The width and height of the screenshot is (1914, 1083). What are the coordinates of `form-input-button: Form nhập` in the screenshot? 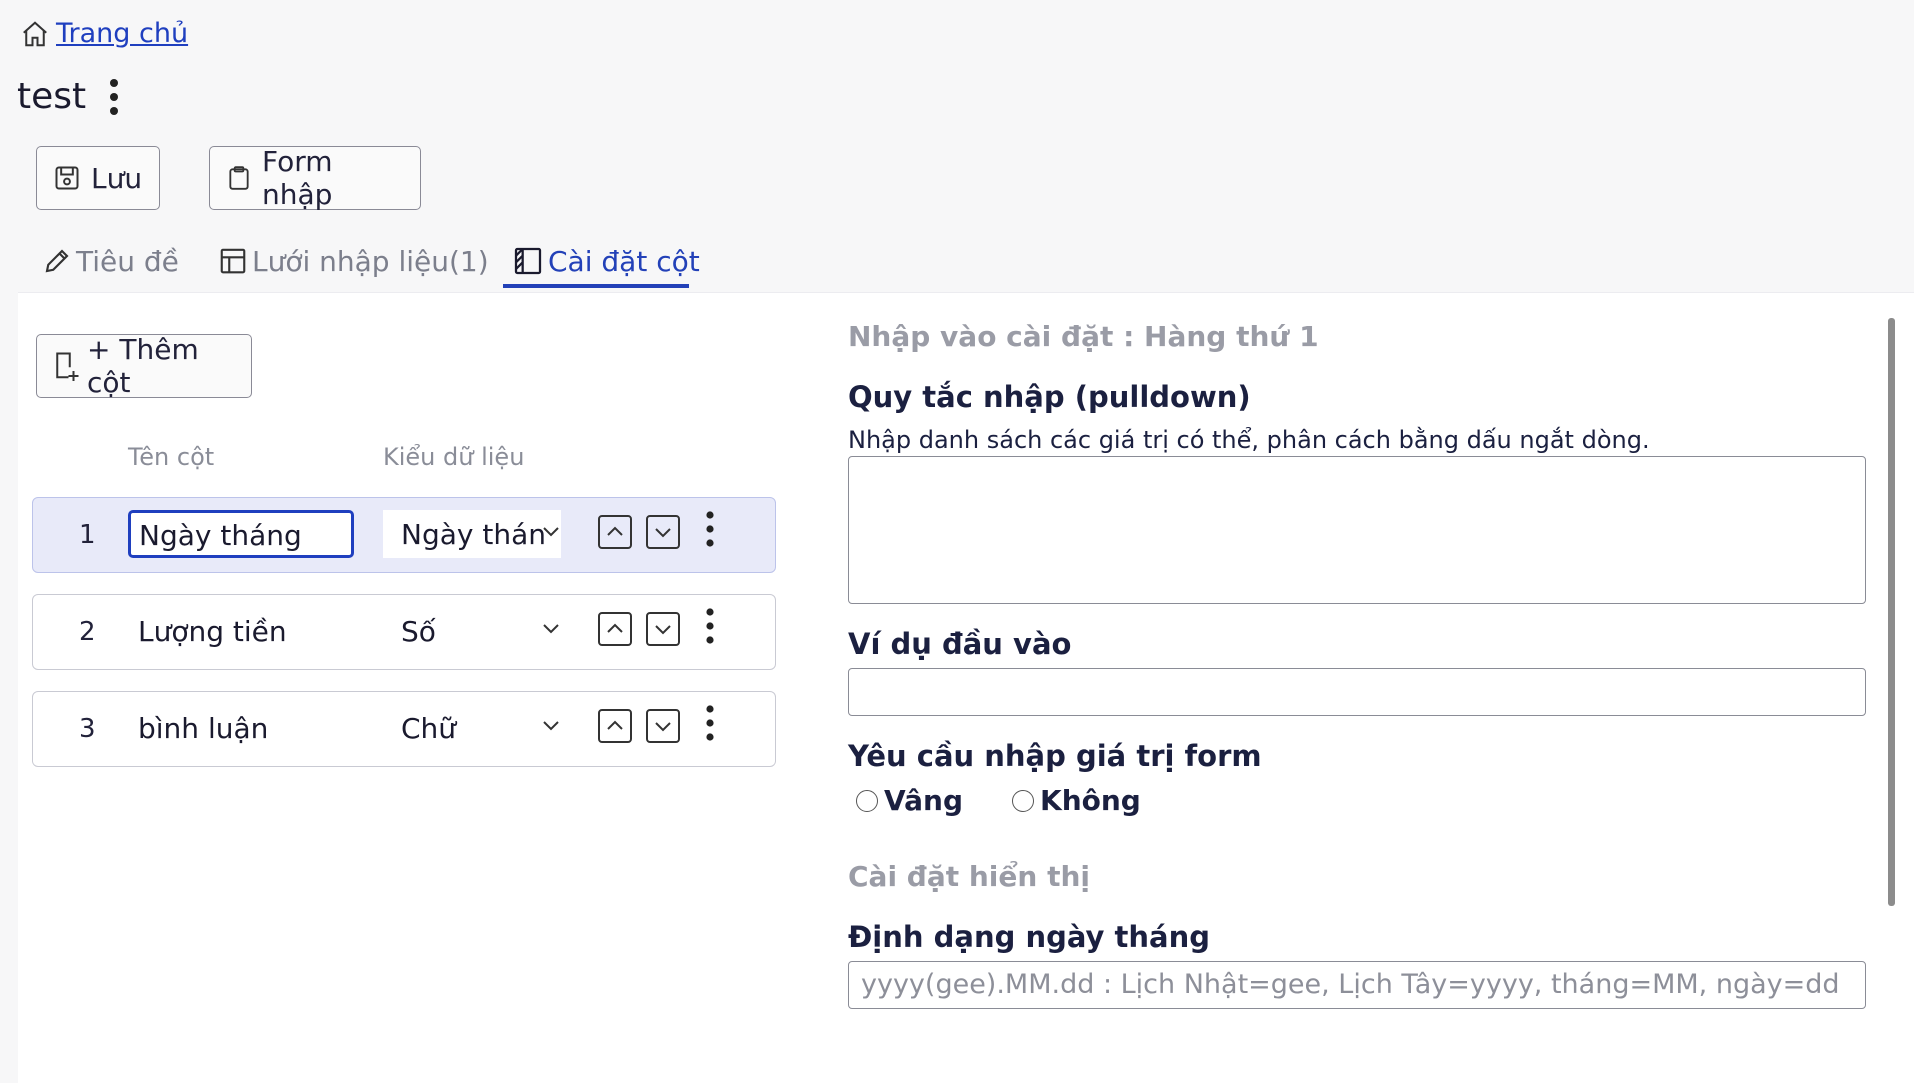 It's located at (315, 178).